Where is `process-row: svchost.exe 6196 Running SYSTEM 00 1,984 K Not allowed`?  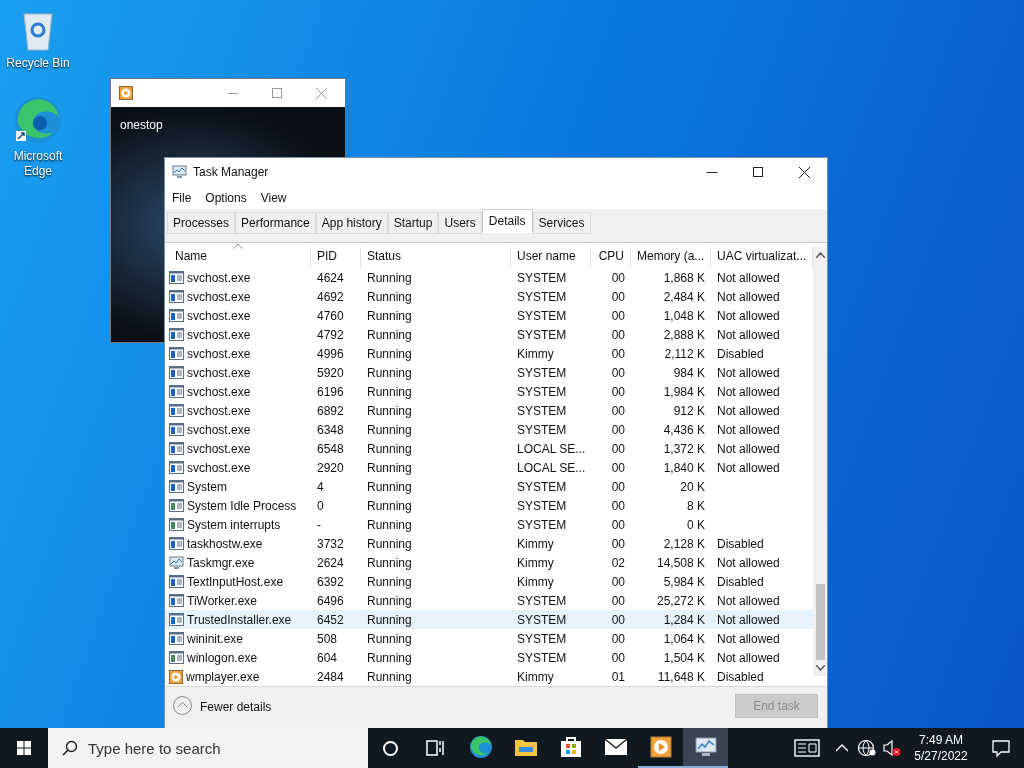 process-row: svchost.exe 6196 Running SYSTEM 00 1,984 K Not allowed is located at coordinates (489, 391).